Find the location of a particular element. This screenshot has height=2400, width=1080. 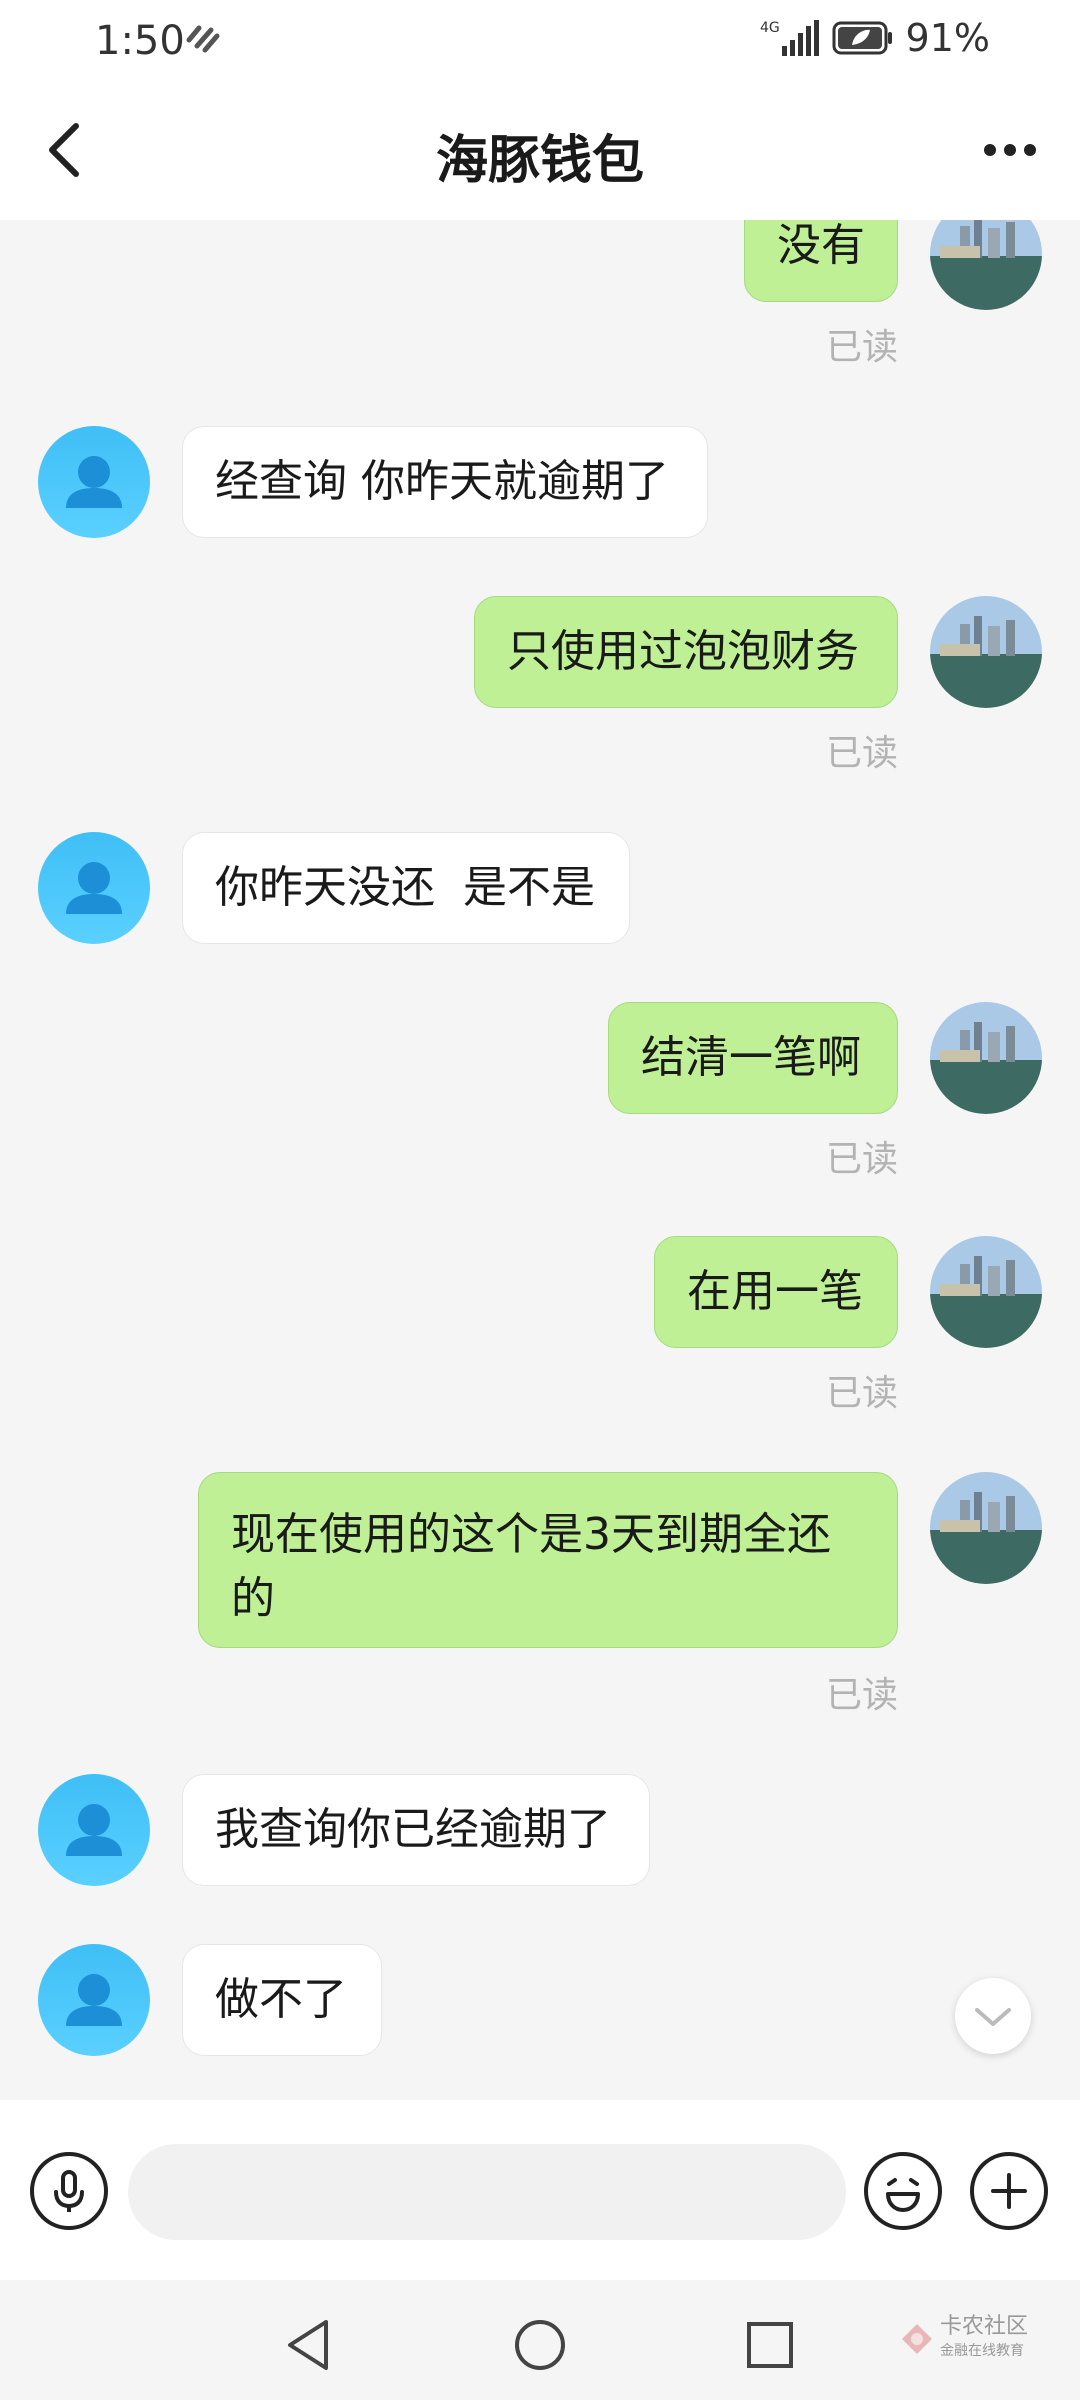

nav-recents-button is located at coordinates (770, 2345).